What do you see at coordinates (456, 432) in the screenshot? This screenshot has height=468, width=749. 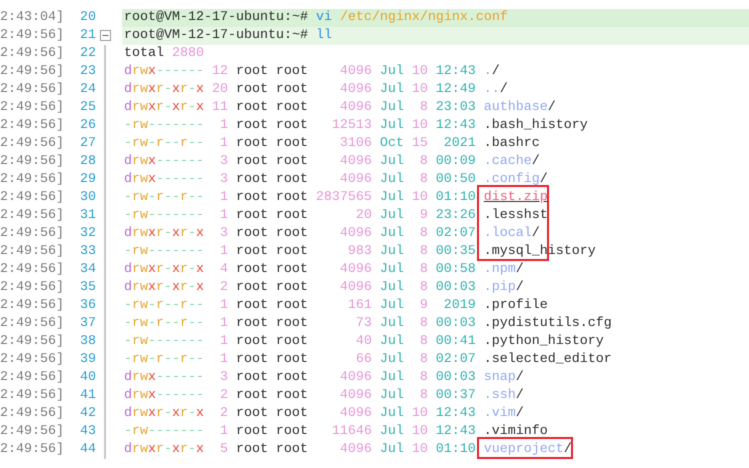 I see `modified-time: 12:43` at bounding box center [456, 432].